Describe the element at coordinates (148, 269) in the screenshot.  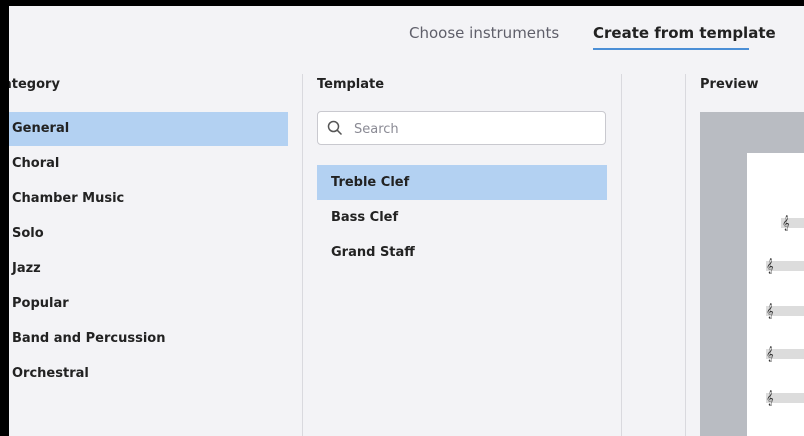
I see `category-item-jazz: Jazz` at that location.